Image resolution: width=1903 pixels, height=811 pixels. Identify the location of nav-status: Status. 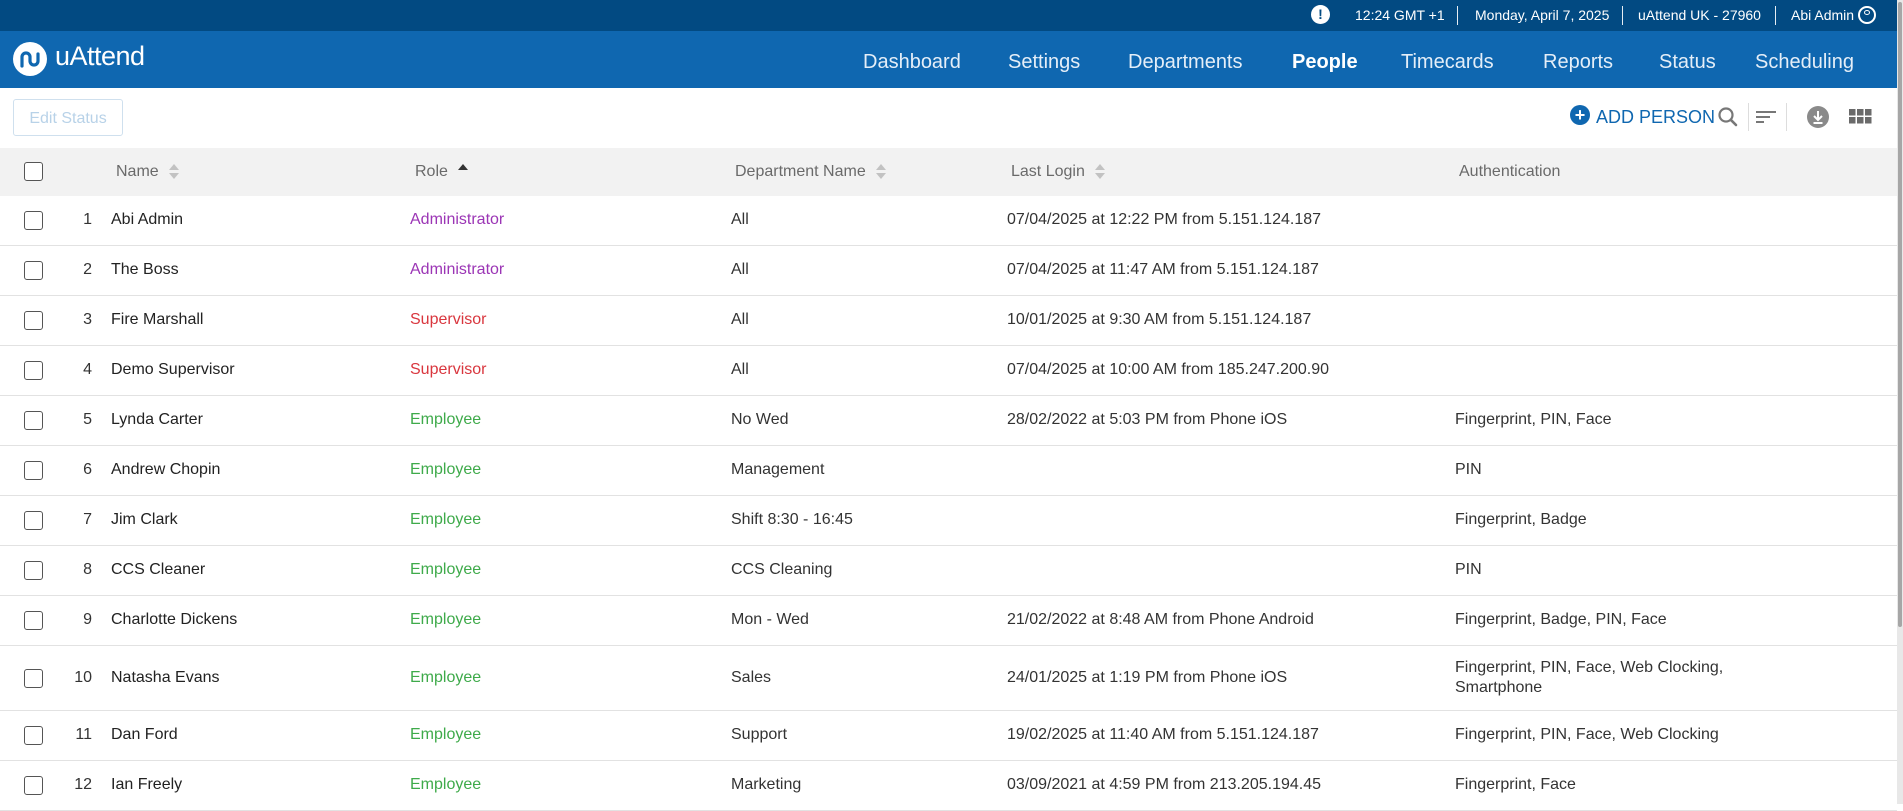
(1687, 59).